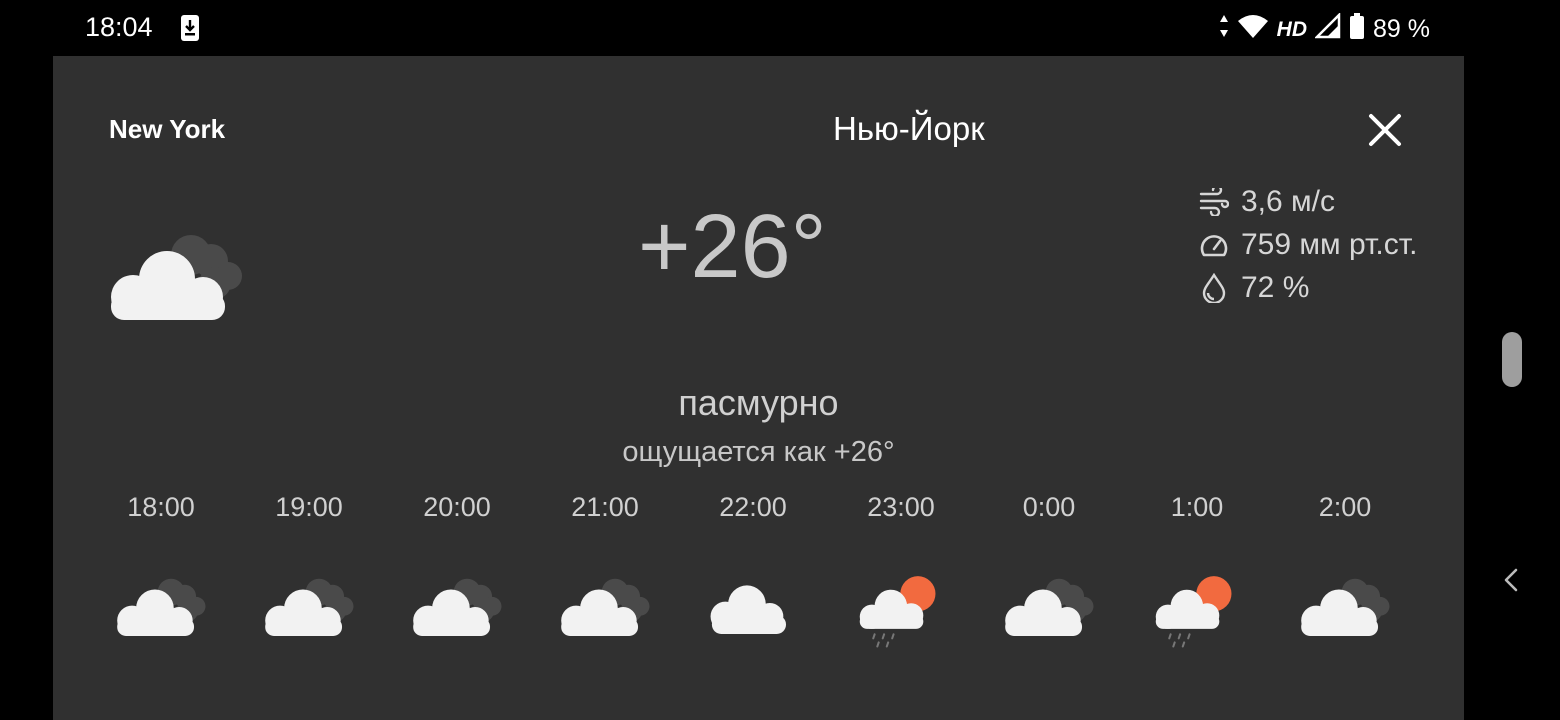  I want to click on hourly-item: 2:00, so click(1345, 572).